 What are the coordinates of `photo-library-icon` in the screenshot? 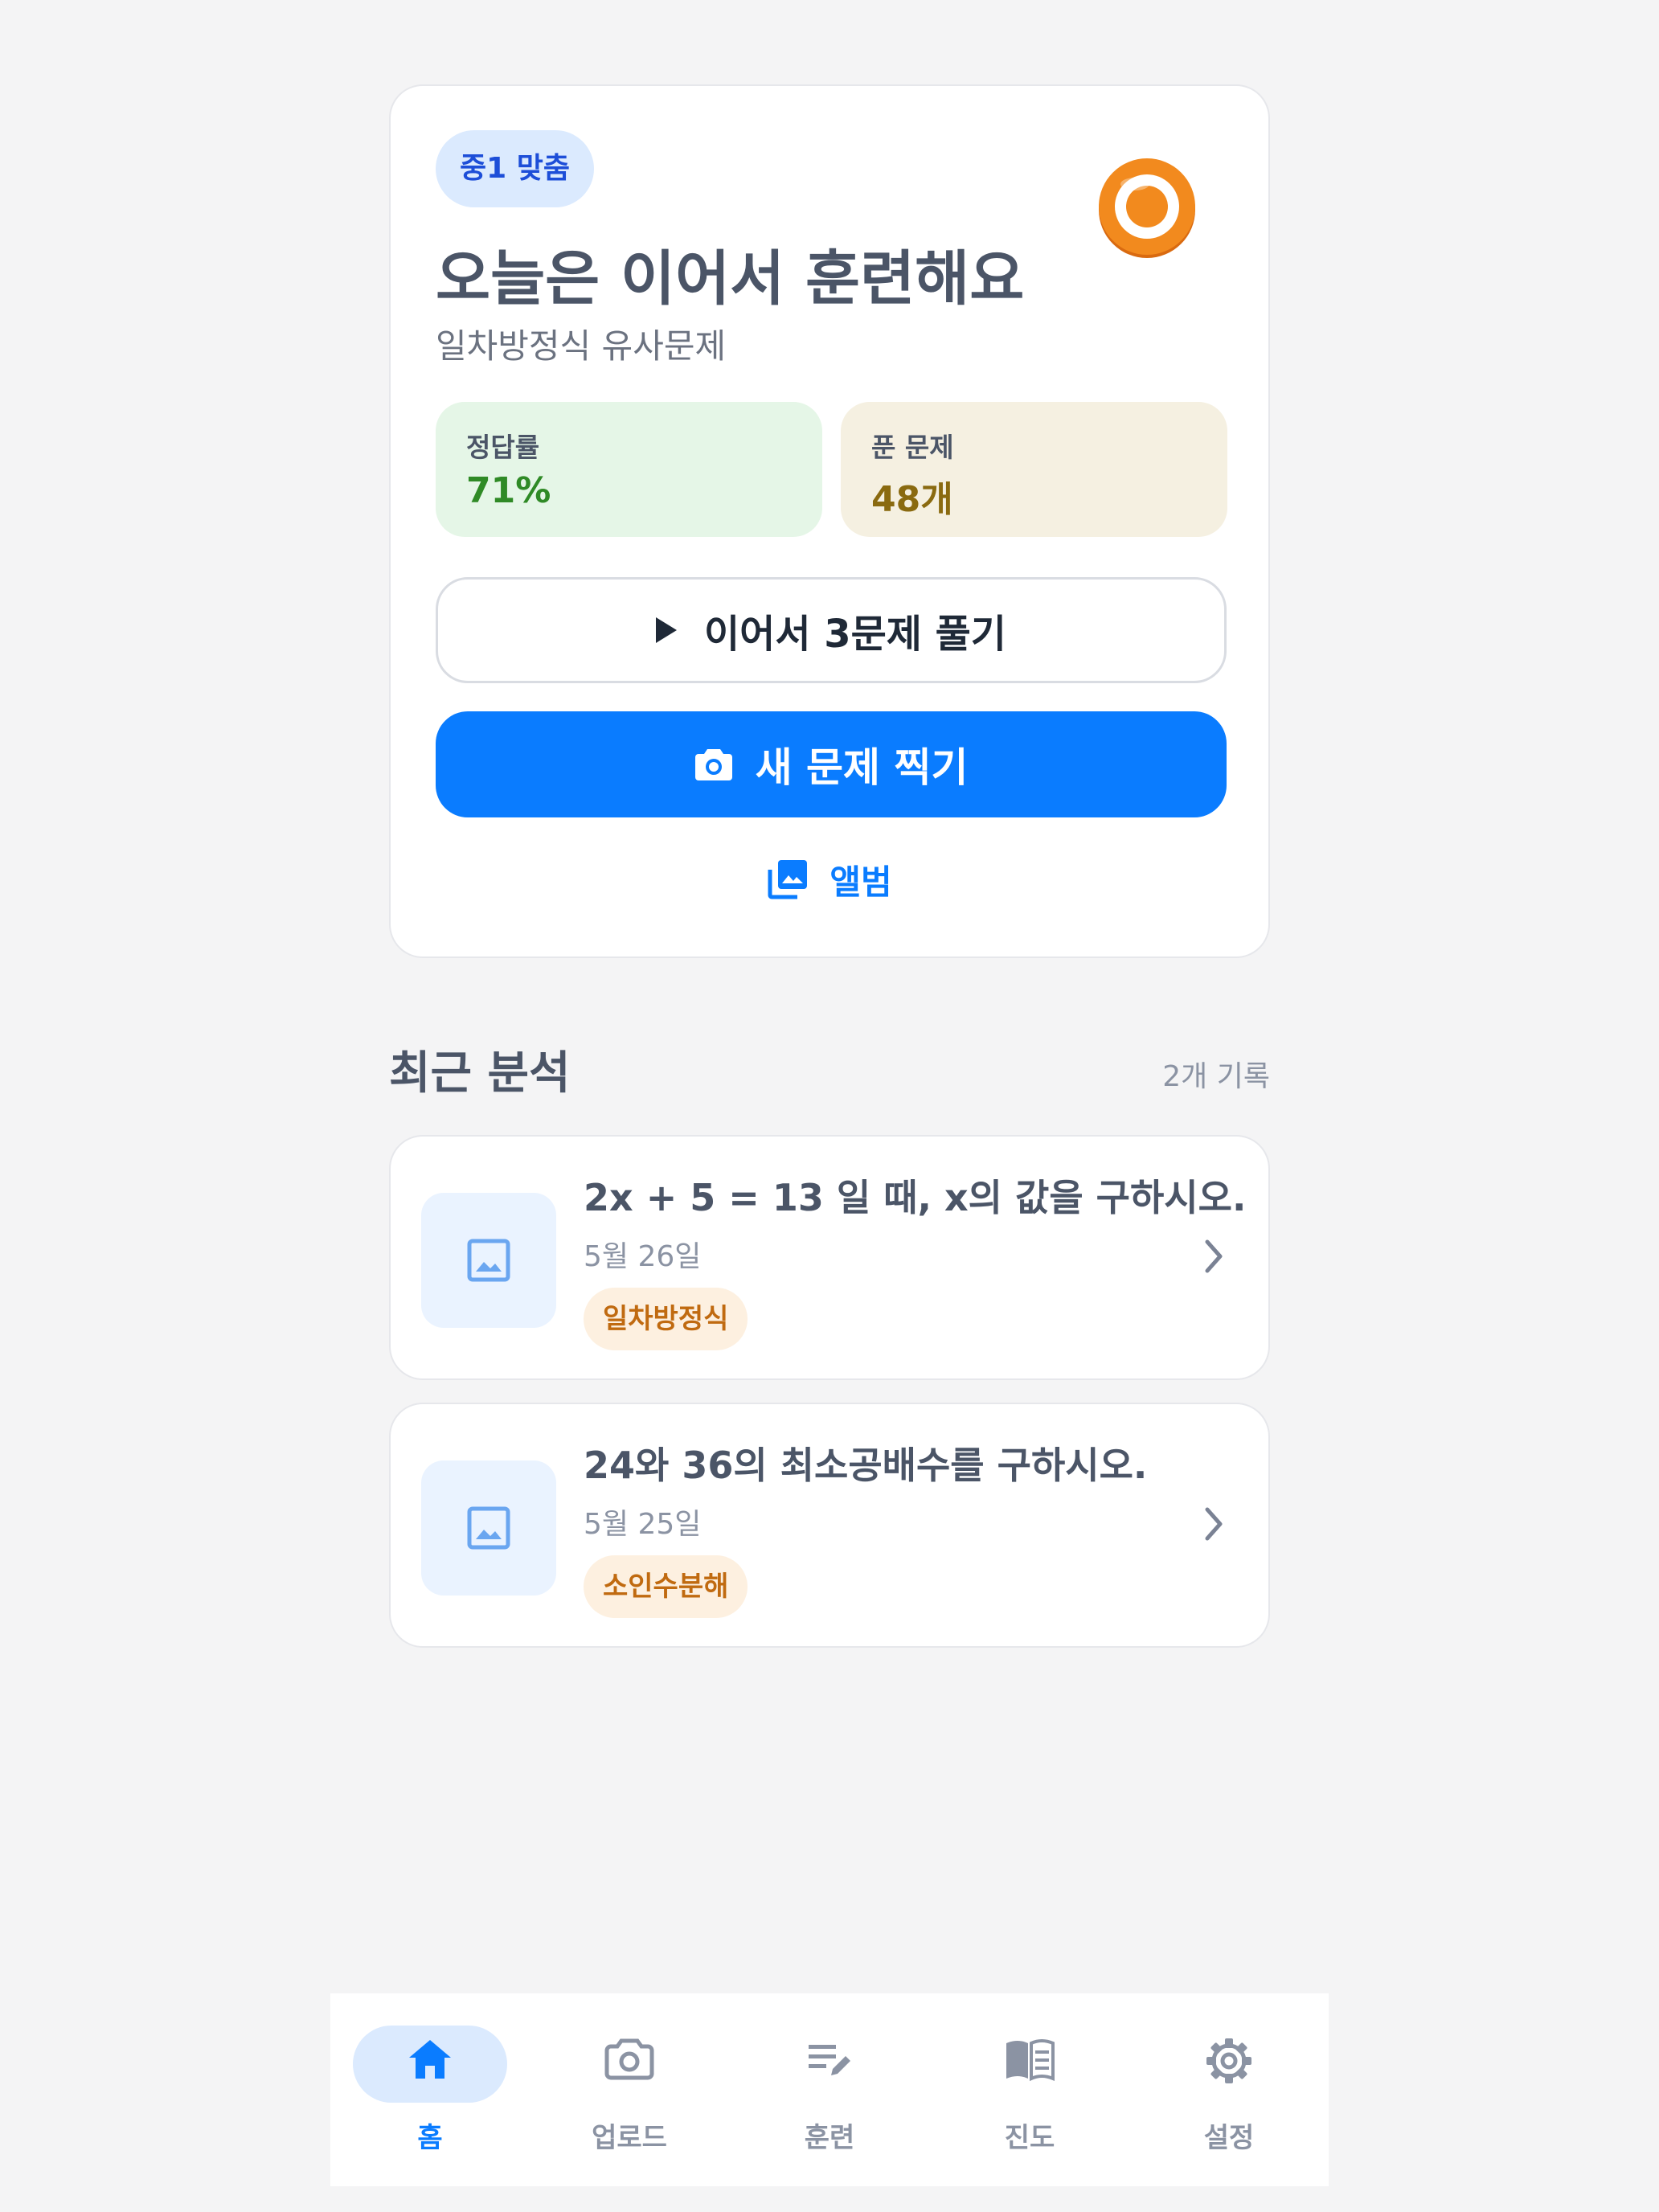 It's located at (788, 879).